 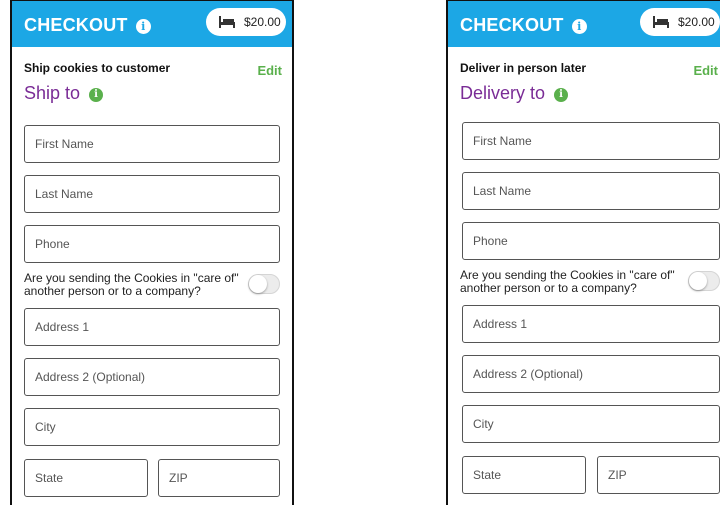 What do you see at coordinates (97, 68) in the screenshot?
I see `delivery-method-label: Ship cookies to customer` at bounding box center [97, 68].